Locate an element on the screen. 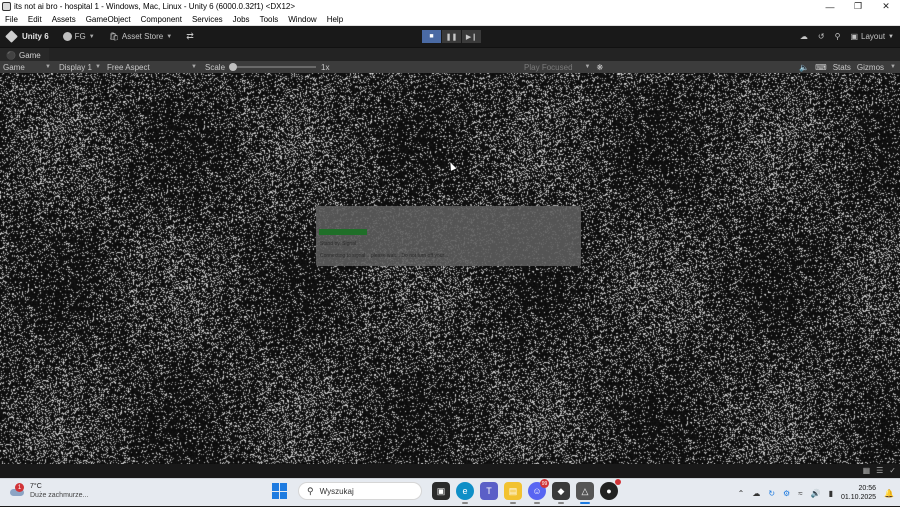 Image resolution: width=900 pixels, height=507 pixels. scale-value: 1x is located at coordinates (325, 67).